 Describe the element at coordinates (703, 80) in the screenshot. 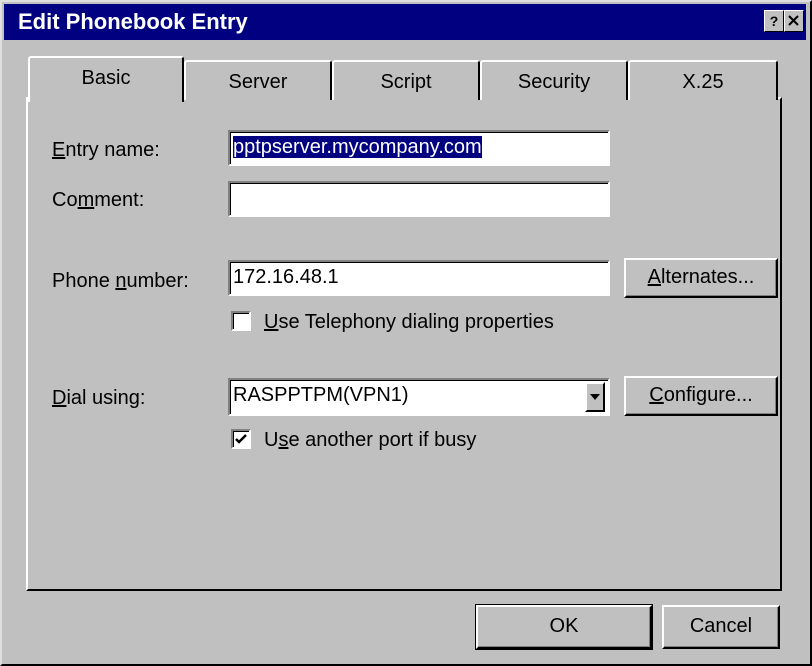

I see `tab-x25: X.25` at that location.